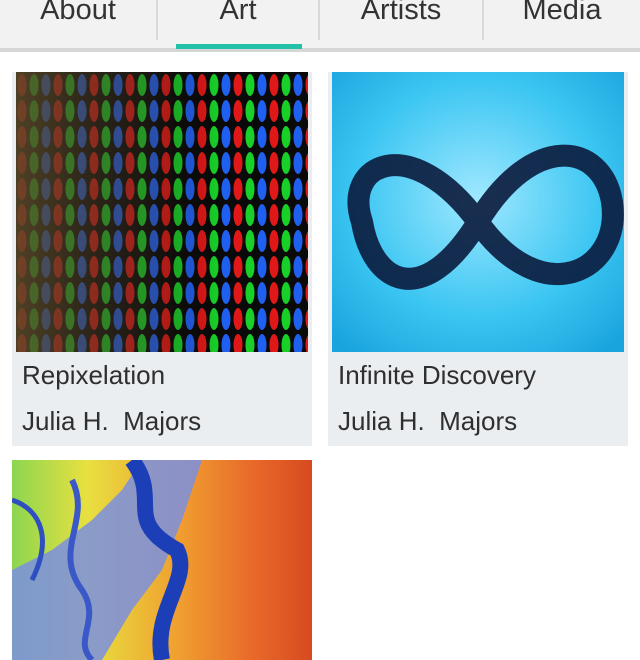  I want to click on artwork-image-map, so click(162, 560).